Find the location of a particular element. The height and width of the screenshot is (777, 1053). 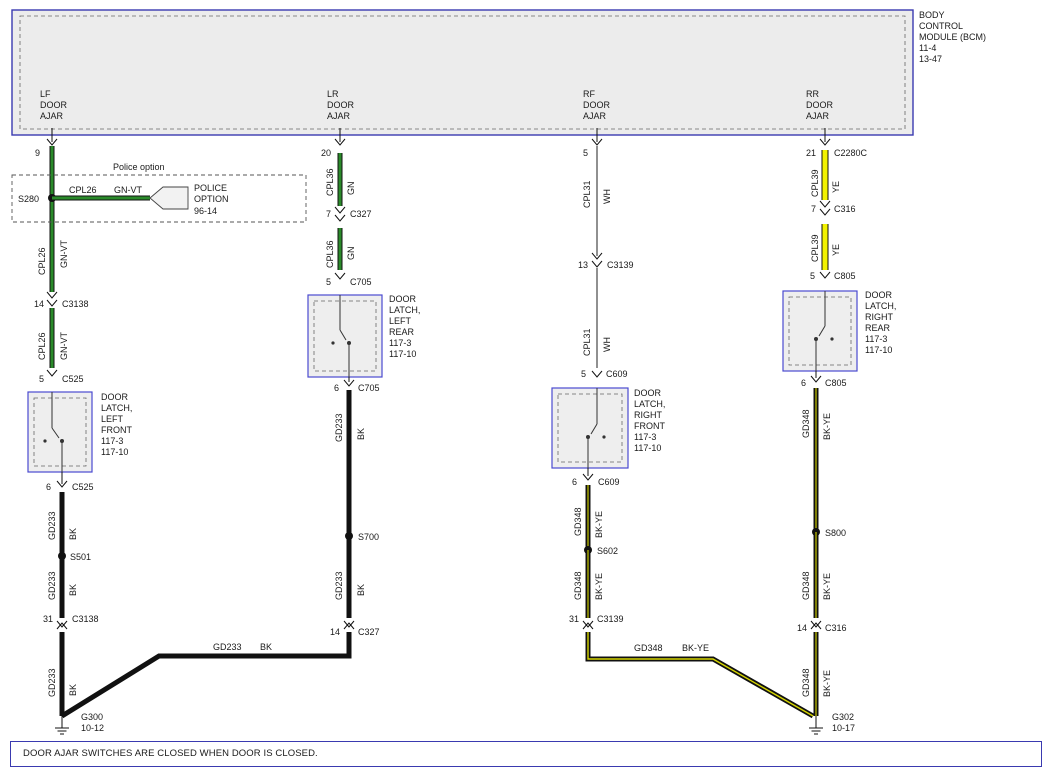

lf-wire-3-circuit: GD233 is located at coordinates (52, 525).